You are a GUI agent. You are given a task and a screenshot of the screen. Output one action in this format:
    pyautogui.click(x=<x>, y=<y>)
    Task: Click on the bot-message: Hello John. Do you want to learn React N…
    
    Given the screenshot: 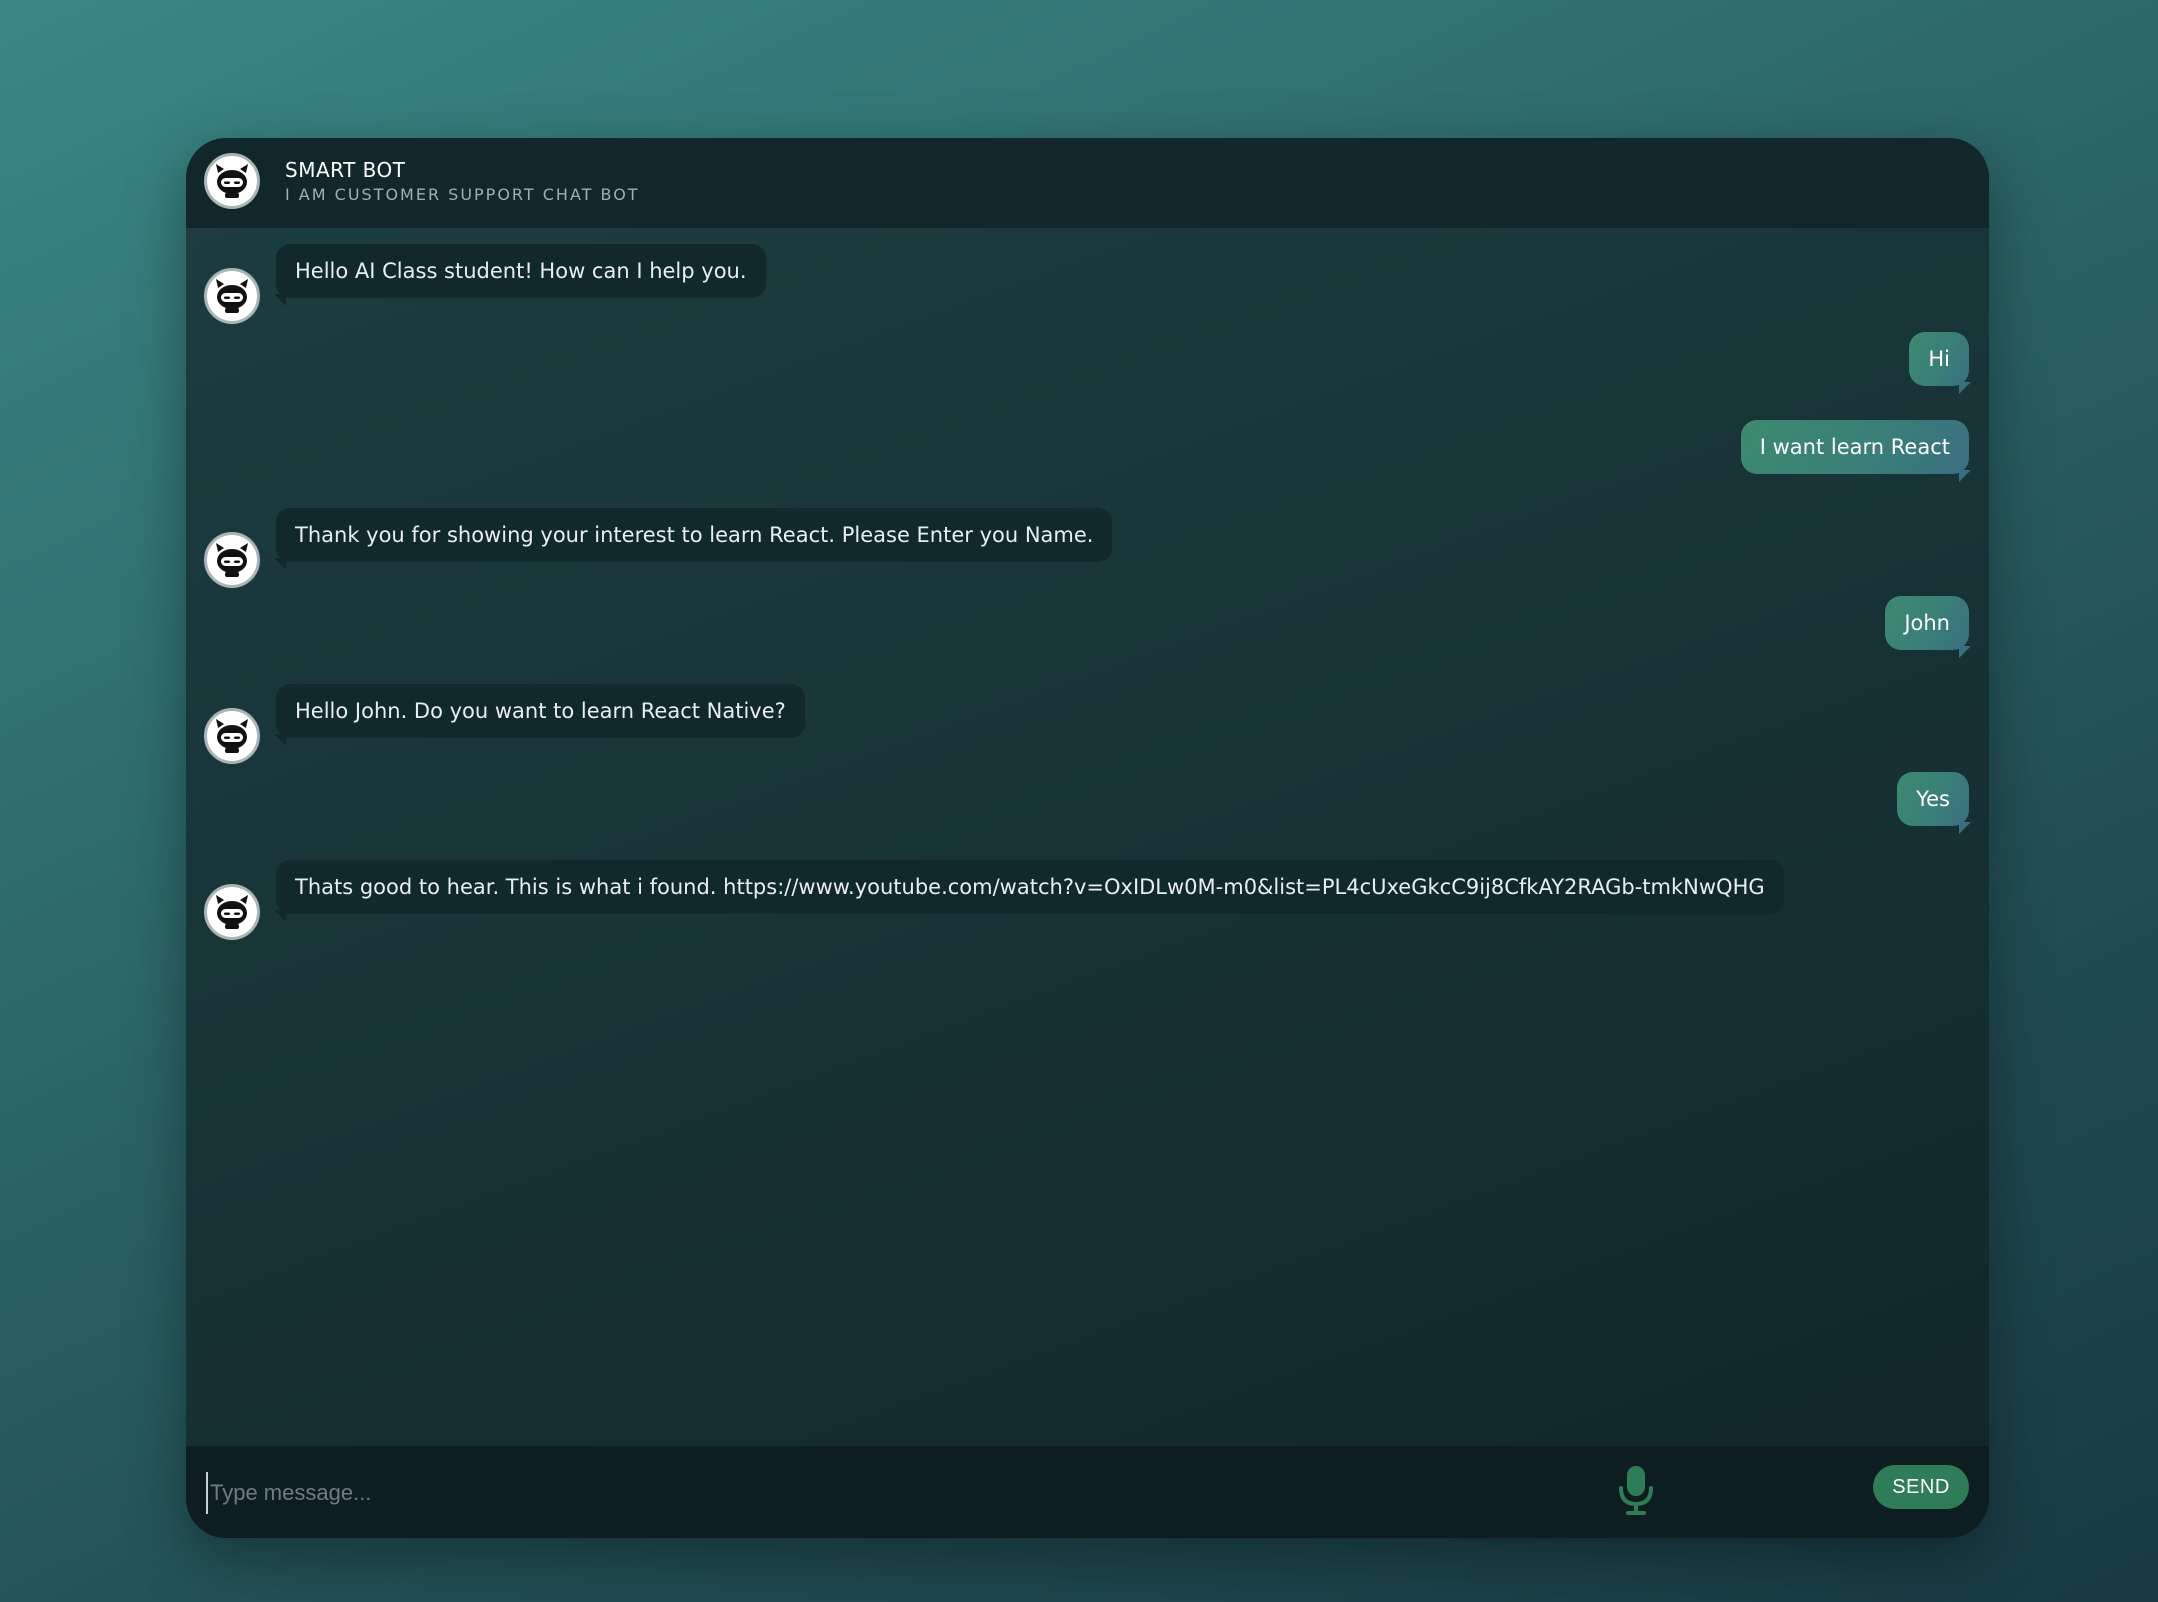 What is the action you would take?
    pyautogui.click(x=1087, y=724)
    